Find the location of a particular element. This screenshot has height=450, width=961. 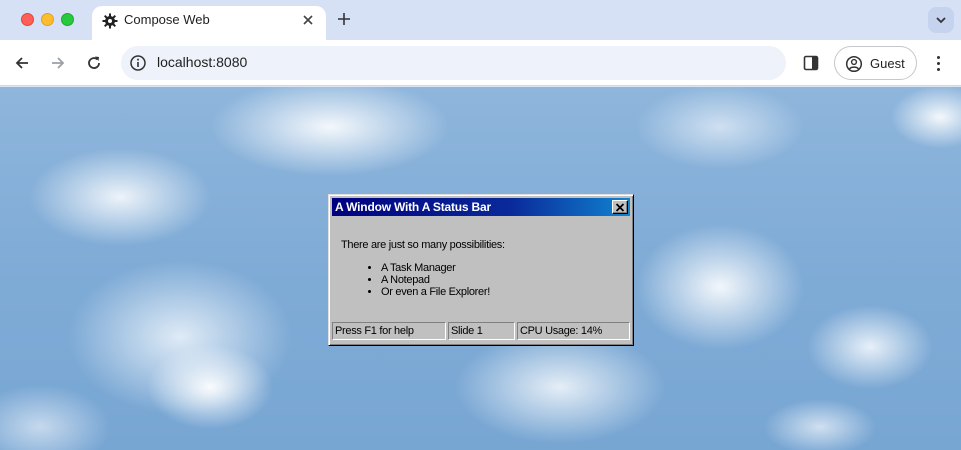

close-window-button is located at coordinates (27, 19).